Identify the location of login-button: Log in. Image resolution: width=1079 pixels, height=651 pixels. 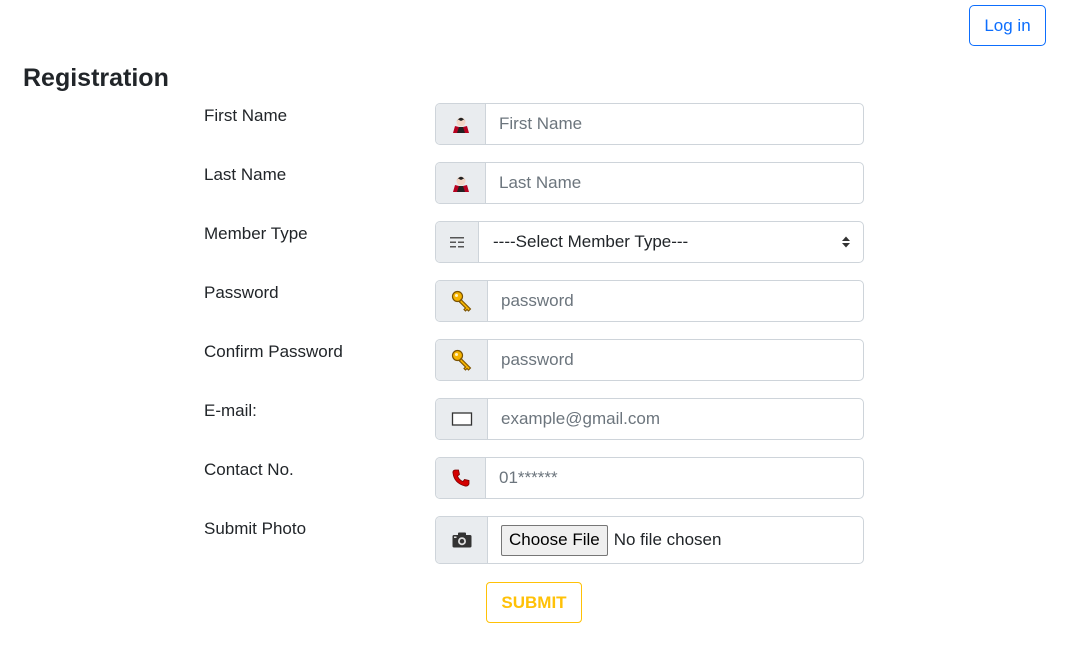
(1007, 25).